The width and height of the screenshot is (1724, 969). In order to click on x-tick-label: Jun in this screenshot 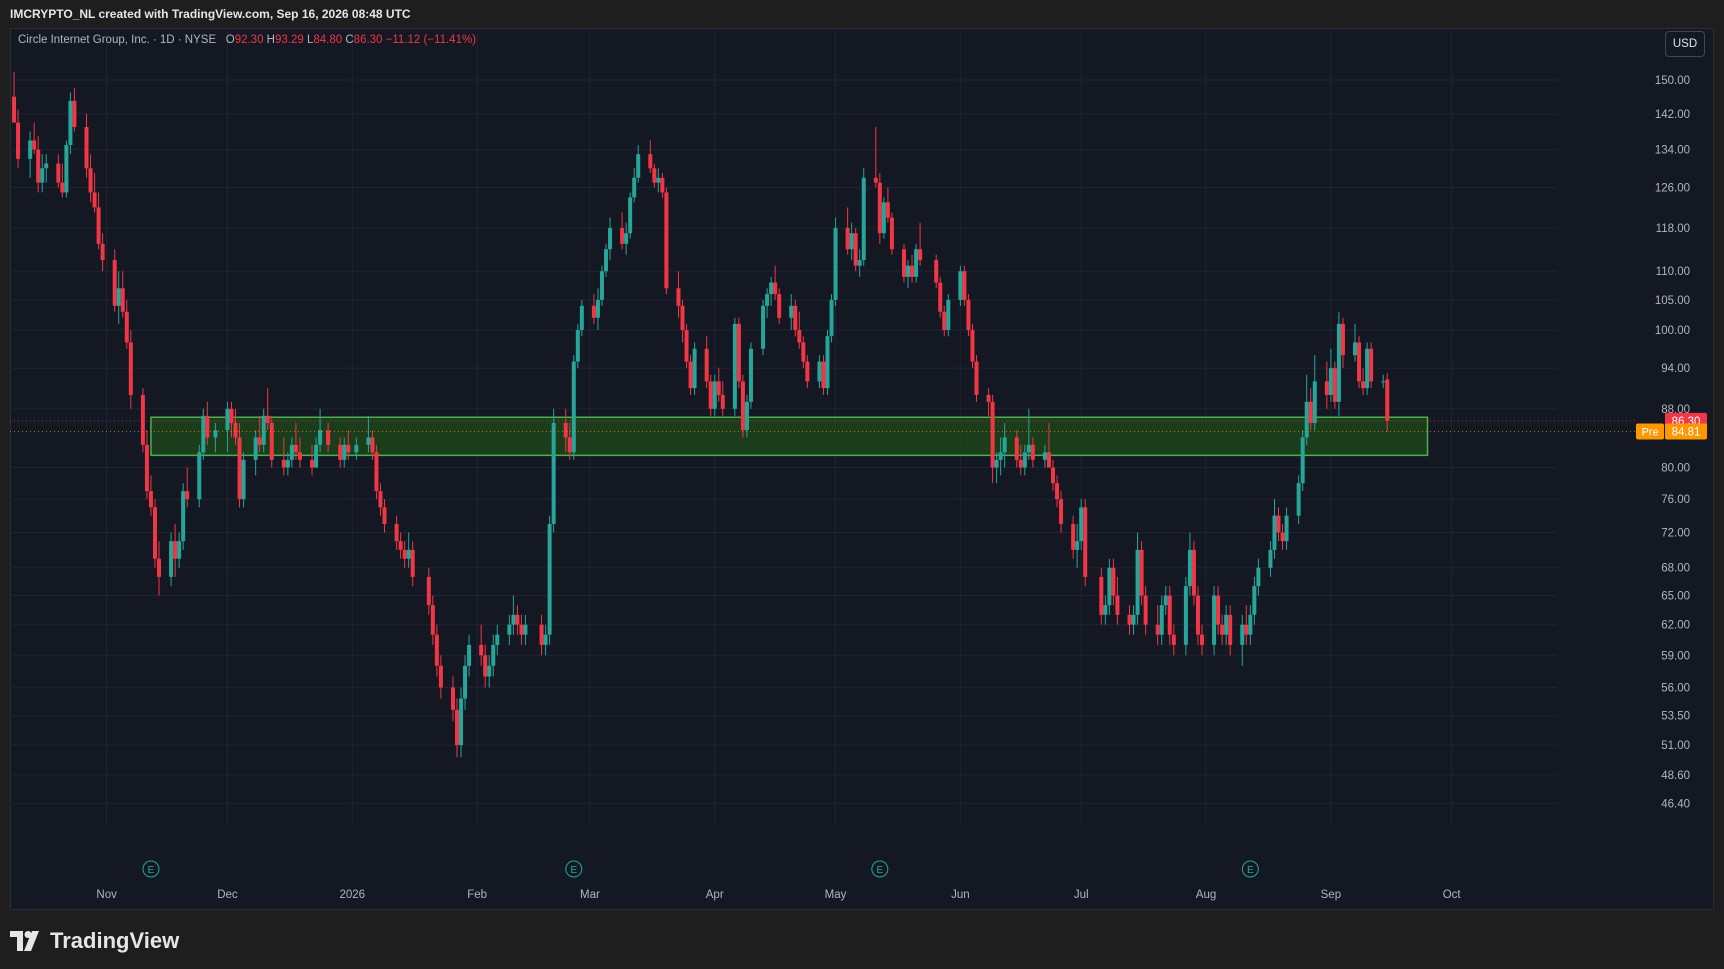, I will do `click(960, 895)`.